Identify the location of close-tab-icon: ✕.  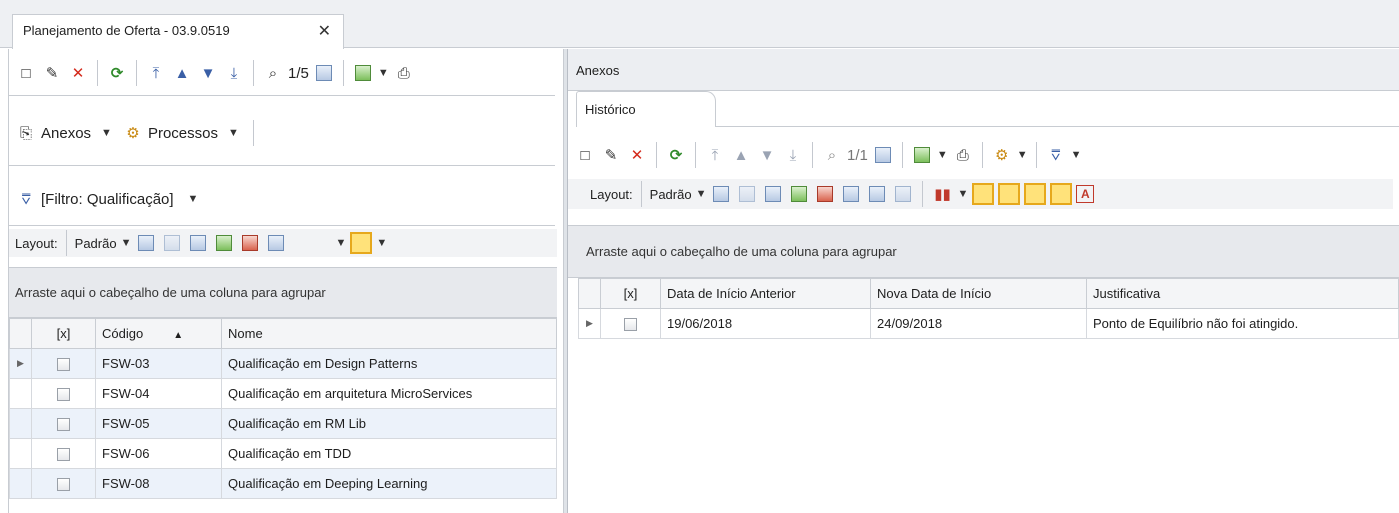
(324, 31).